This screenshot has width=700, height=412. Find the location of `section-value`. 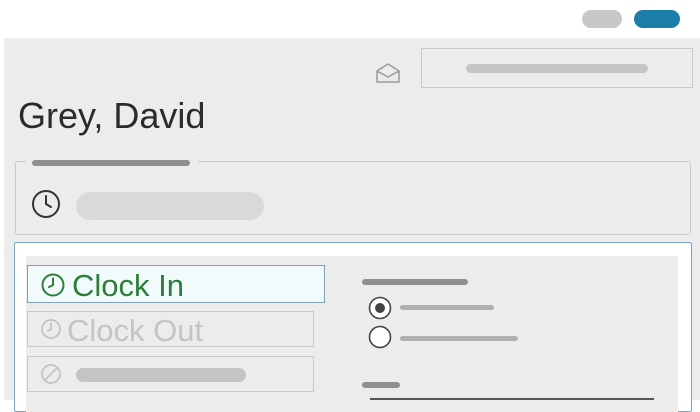

section-value is located at coordinates (170, 206).